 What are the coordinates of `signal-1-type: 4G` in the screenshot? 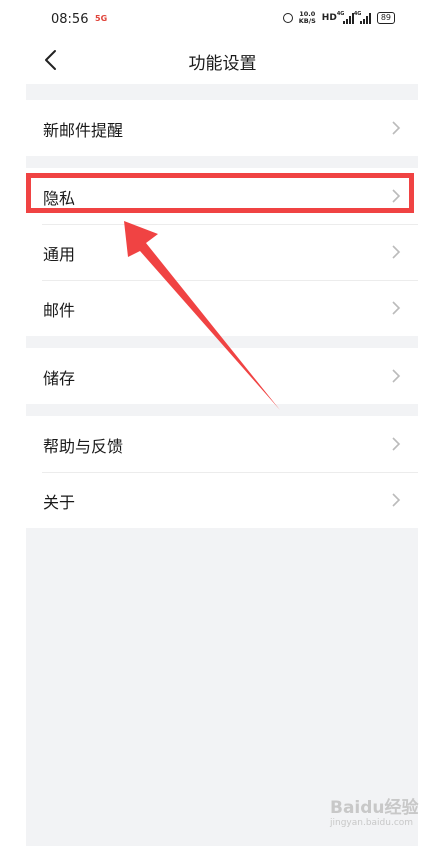 It's located at (340, 13).